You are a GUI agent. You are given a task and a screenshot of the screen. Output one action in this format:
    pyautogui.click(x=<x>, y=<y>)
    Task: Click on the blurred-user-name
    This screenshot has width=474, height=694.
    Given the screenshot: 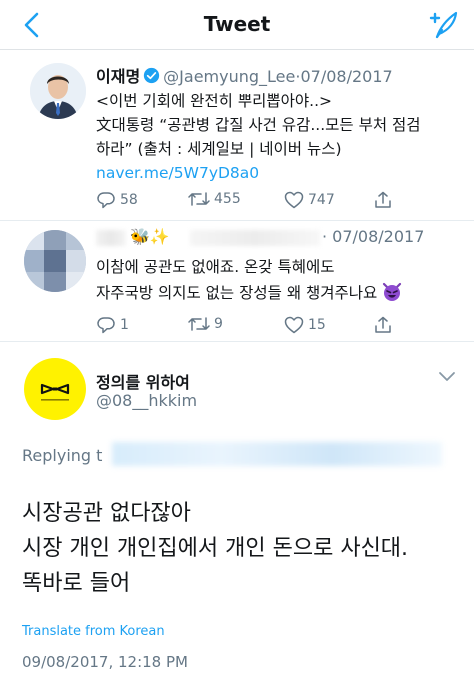 What is the action you would take?
    pyautogui.click(x=111, y=238)
    